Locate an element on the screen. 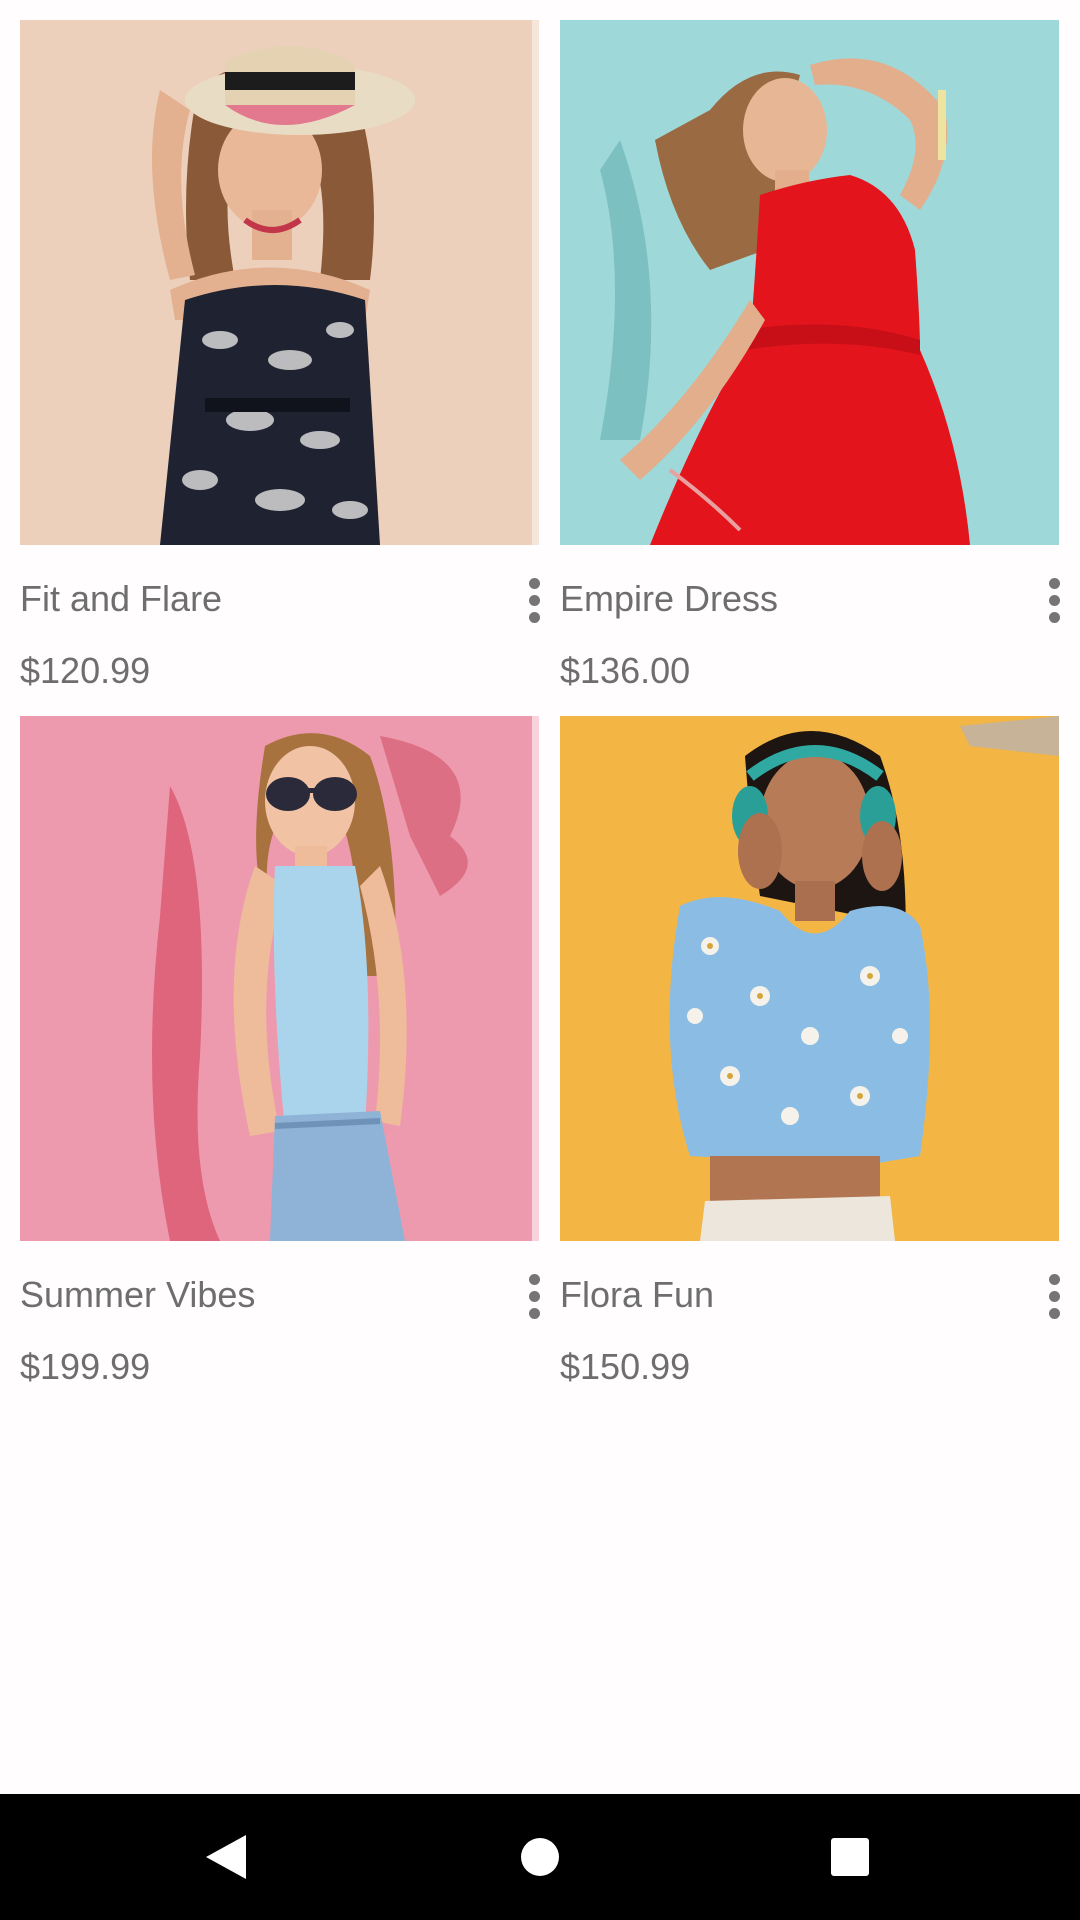 This screenshot has width=1080, height=1920. recents-square-icon is located at coordinates (850, 1857).